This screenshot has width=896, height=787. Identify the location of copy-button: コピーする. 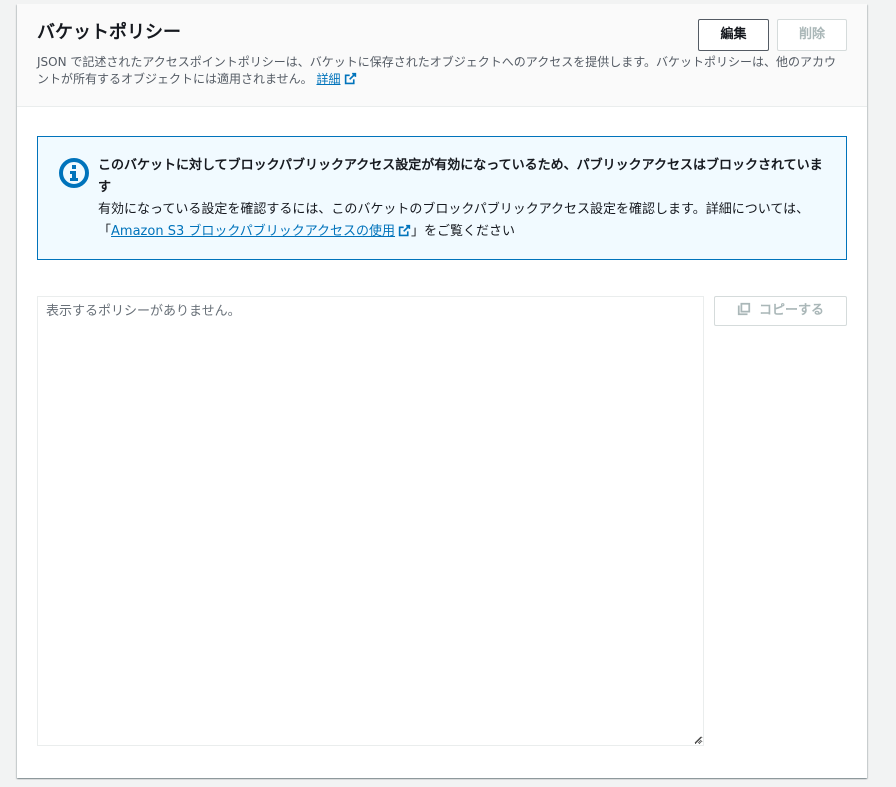
(780, 311).